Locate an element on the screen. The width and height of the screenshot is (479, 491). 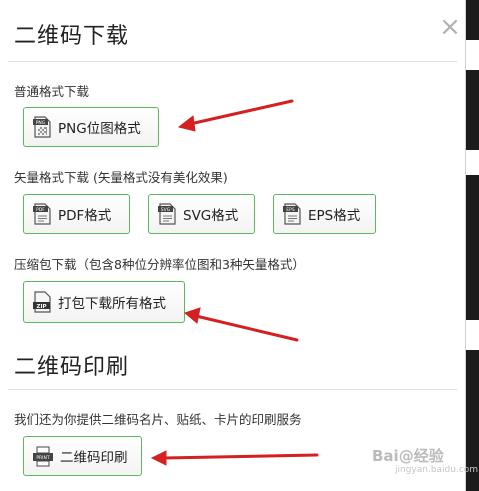
svg-text: PRINT is located at coordinates (43, 458).